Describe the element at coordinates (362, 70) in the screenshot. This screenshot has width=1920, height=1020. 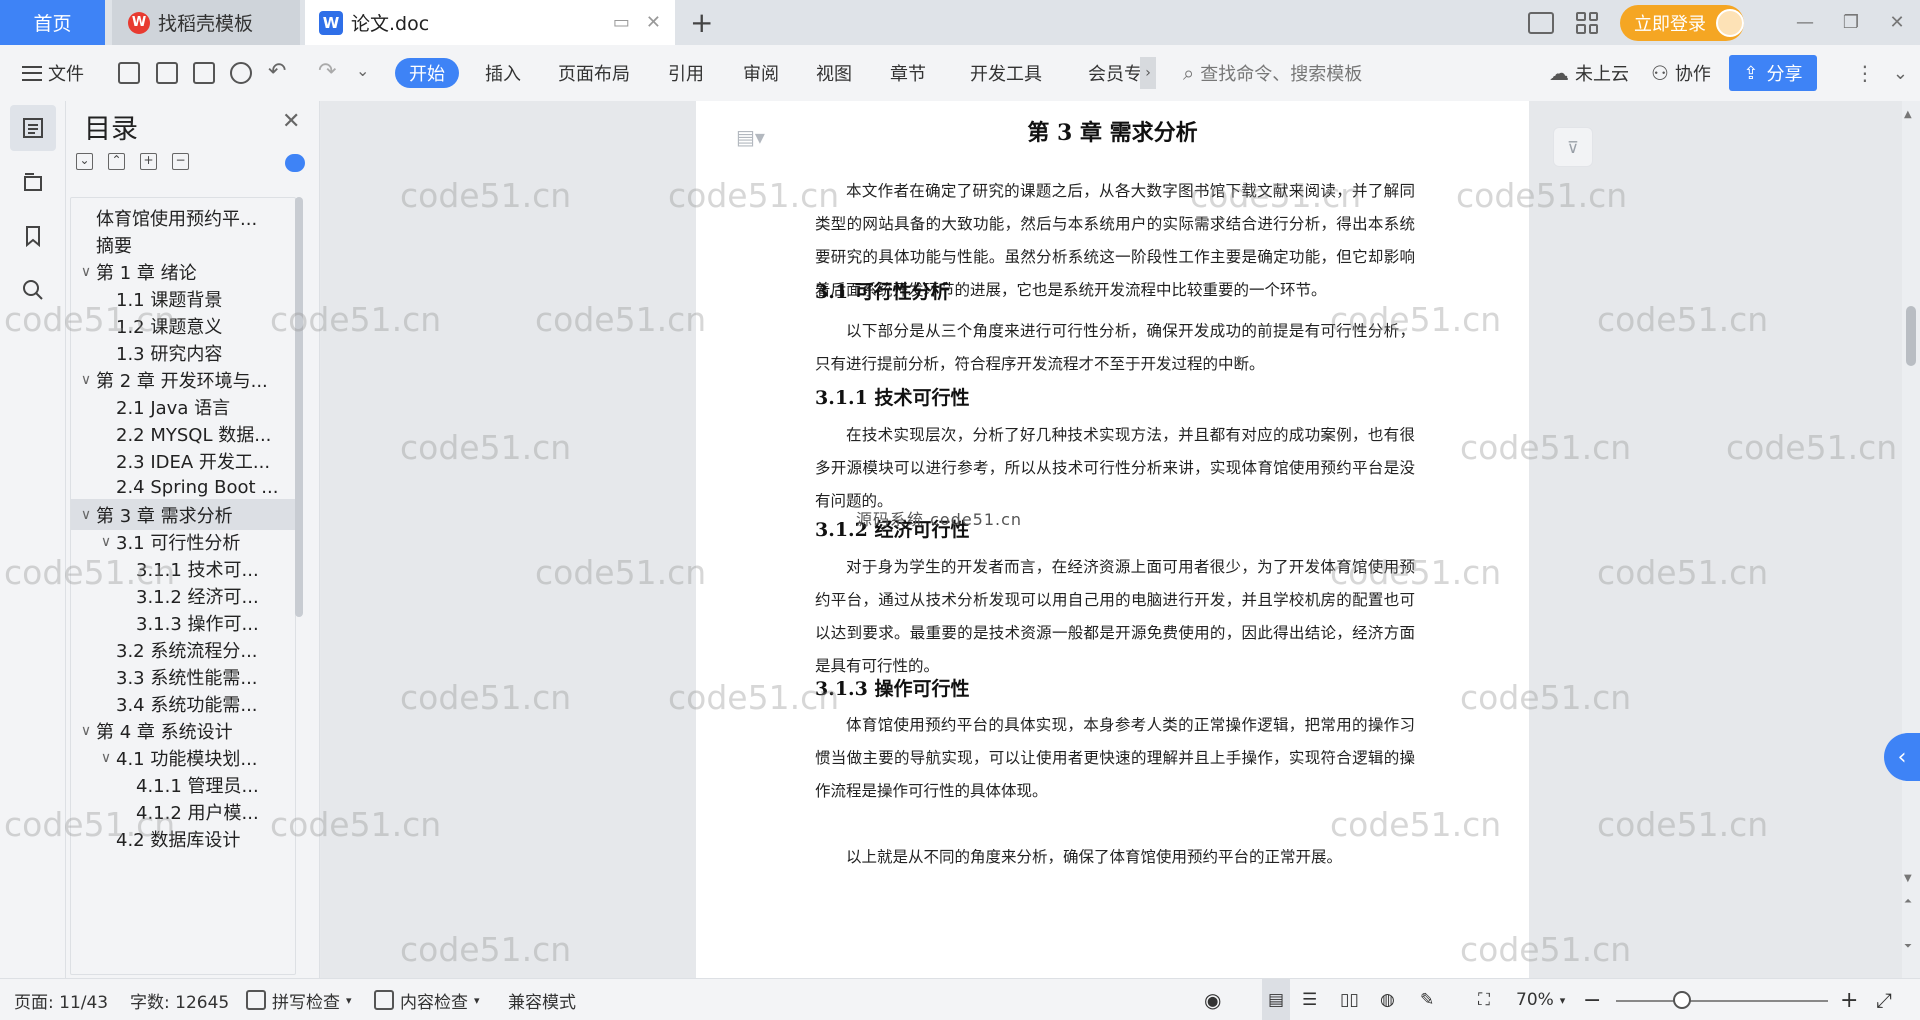
I see `quick-access-dropdown-icon: ⌄` at that location.